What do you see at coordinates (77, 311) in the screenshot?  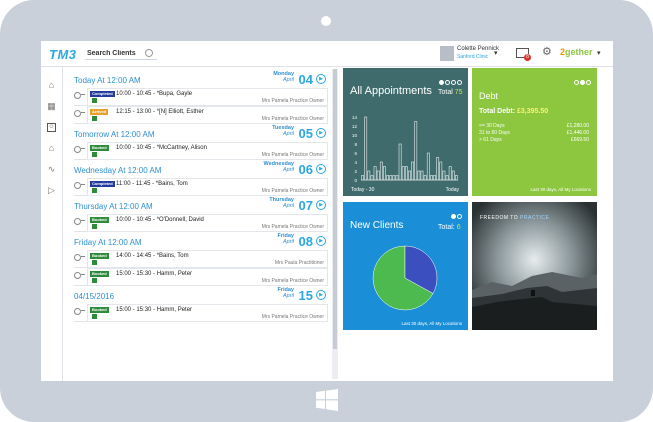 I see `clock-icon` at bounding box center [77, 311].